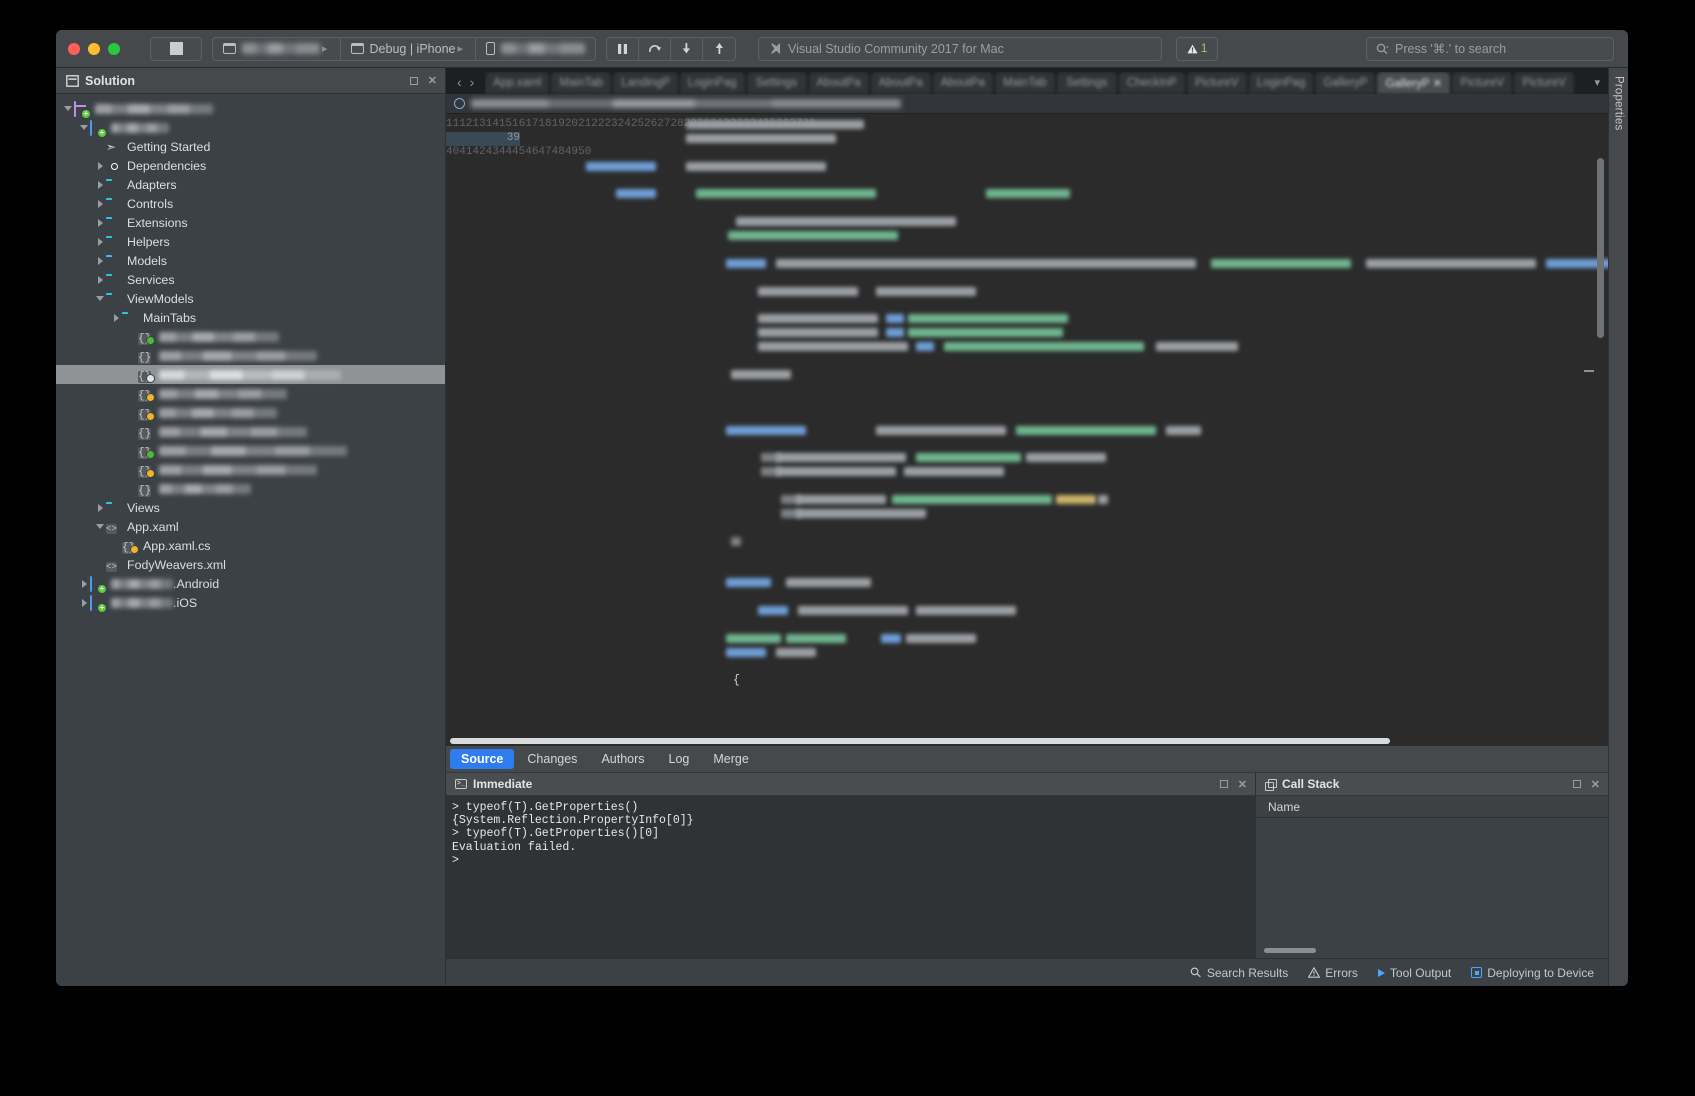 This screenshot has height=1096, width=1695. I want to click on tree-item-helpers: Helpers, so click(250, 241).